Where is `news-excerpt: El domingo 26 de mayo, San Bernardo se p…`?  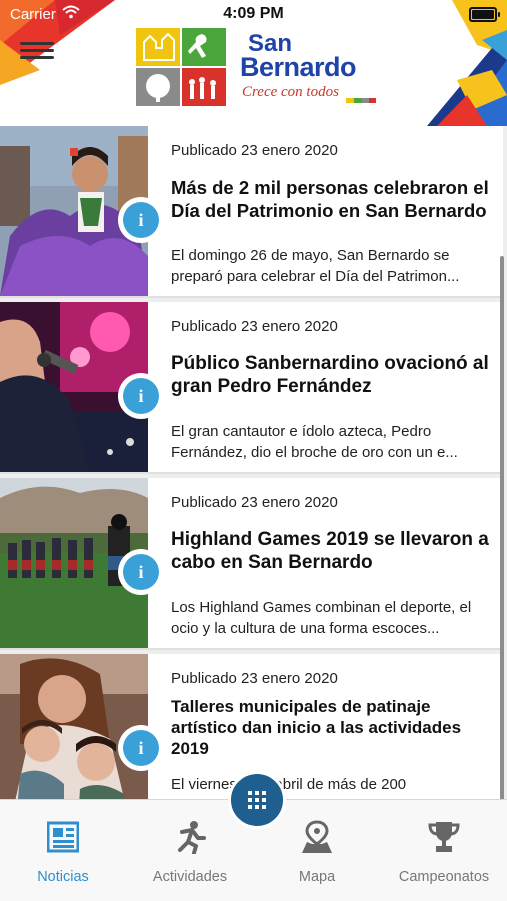
news-excerpt: El domingo 26 de mayo, San Bernardo se p… is located at coordinates (315, 266).